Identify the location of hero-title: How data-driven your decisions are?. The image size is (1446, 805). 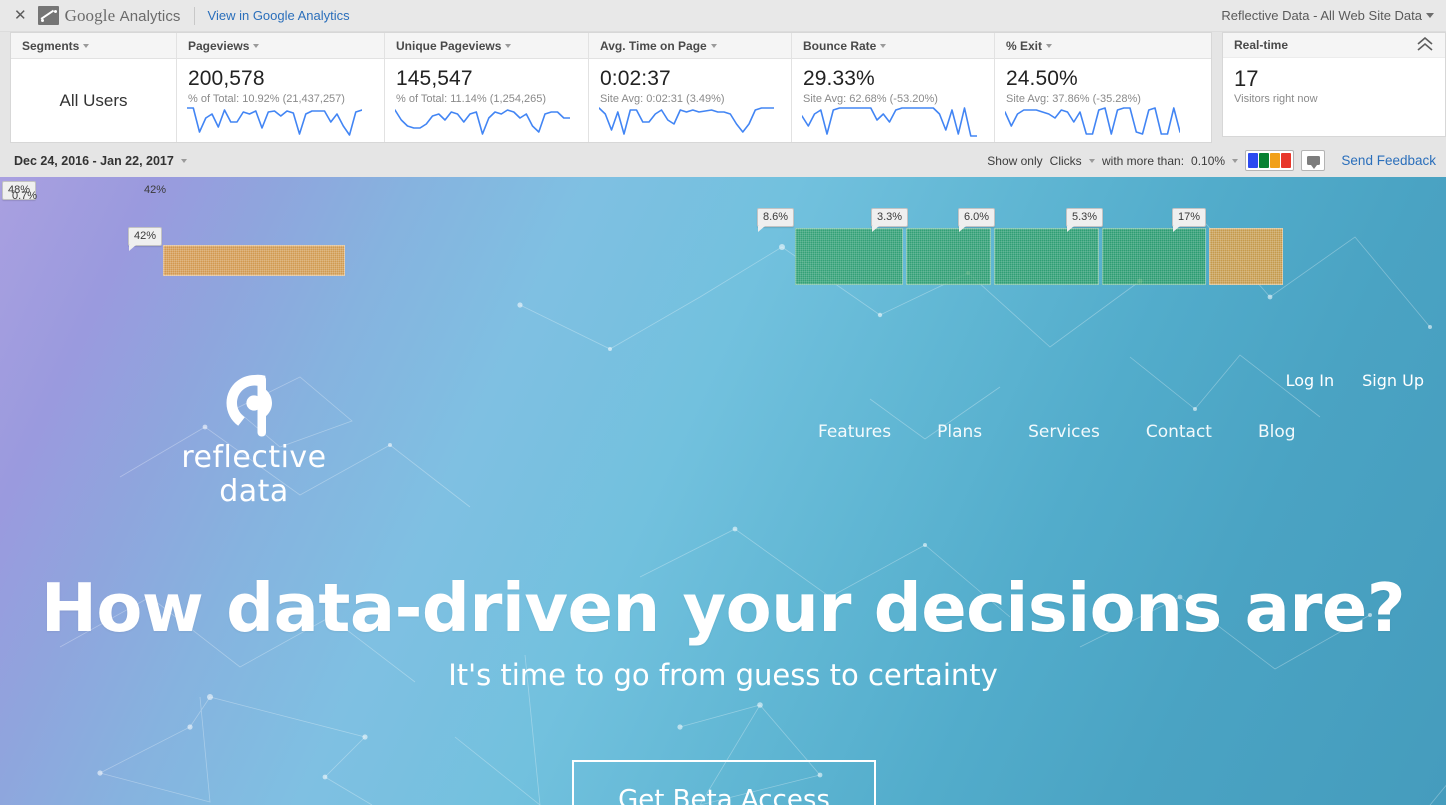
(723, 608).